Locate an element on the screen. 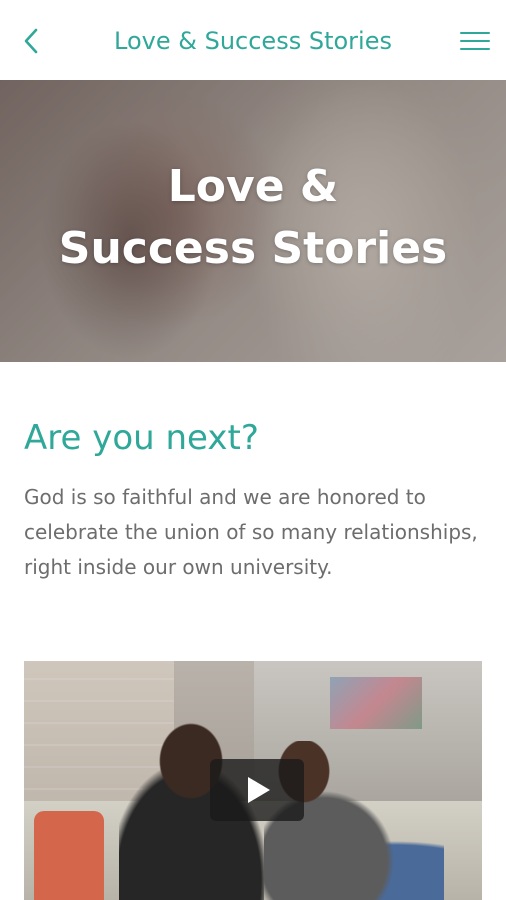  chevron-left-icon is located at coordinates (31, 41).